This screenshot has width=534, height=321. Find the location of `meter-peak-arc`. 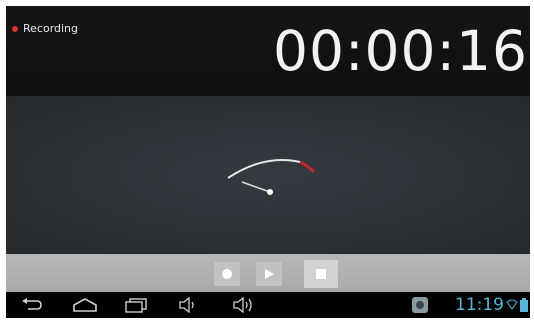

meter-peak-arc is located at coordinates (307, 167).